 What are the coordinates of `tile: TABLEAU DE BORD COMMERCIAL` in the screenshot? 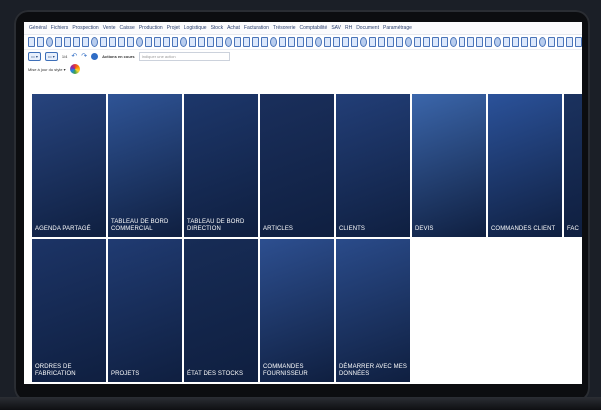 It's located at (145, 165).